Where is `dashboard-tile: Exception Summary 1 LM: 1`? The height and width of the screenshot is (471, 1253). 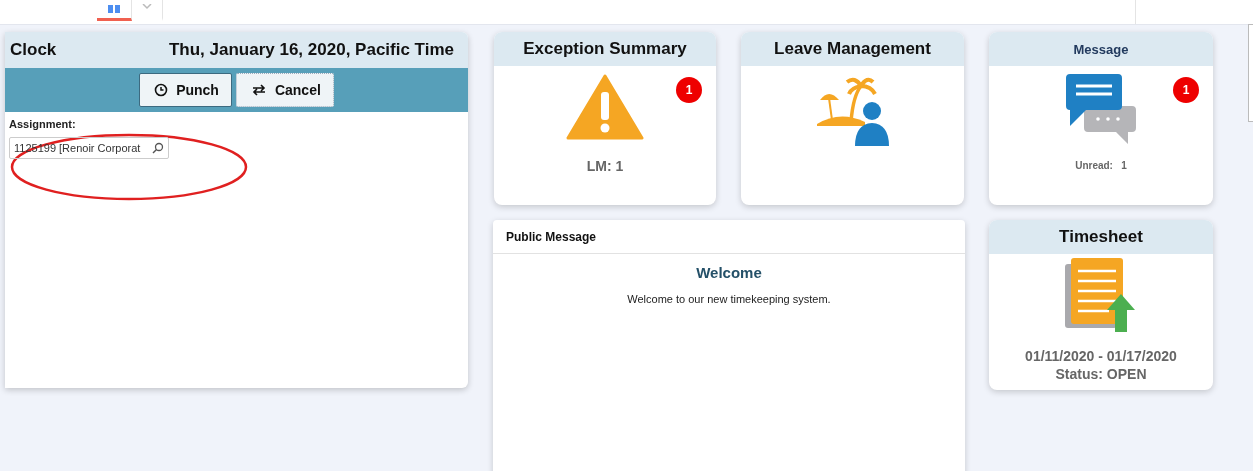 dashboard-tile: Exception Summary 1 LM: 1 is located at coordinates (605, 118).